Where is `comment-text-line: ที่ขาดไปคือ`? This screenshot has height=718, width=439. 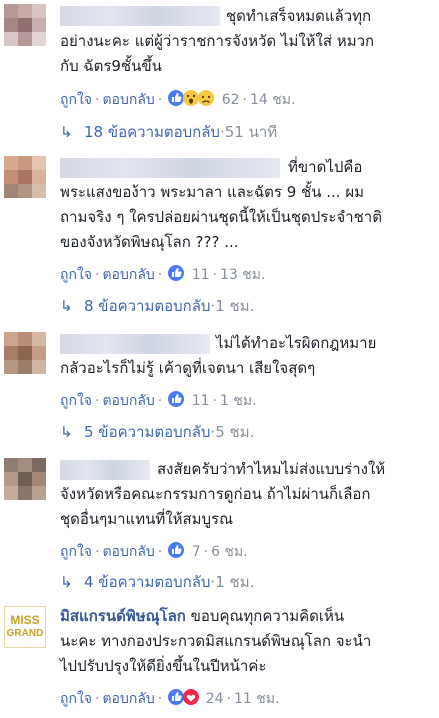 comment-text-line: ที่ขาดไปคือ is located at coordinates (325, 167).